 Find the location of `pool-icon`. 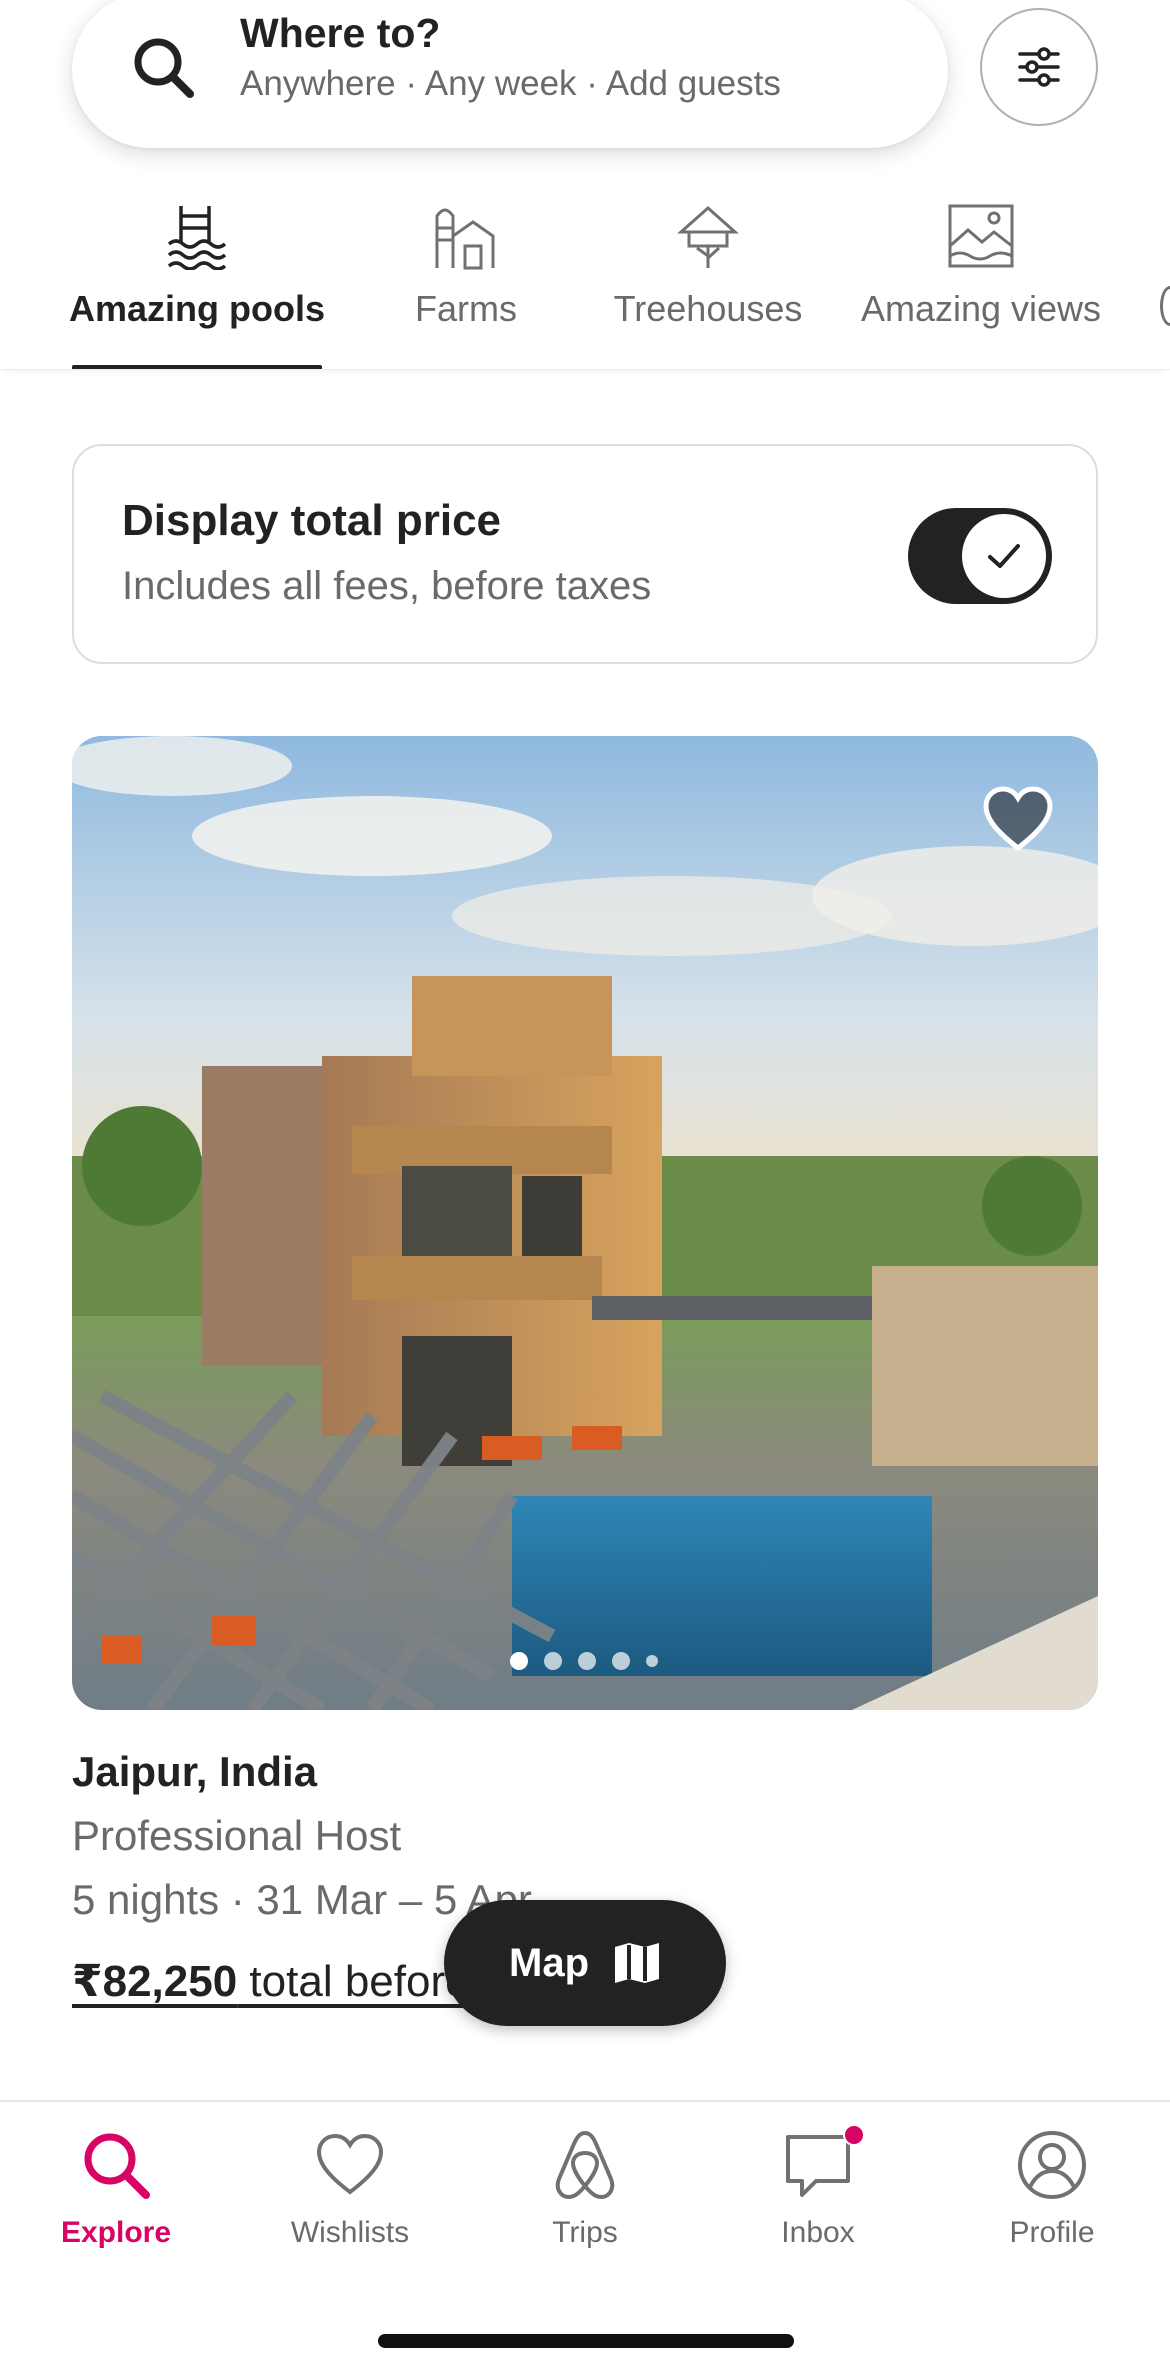

pool-icon is located at coordinates (197, 238).